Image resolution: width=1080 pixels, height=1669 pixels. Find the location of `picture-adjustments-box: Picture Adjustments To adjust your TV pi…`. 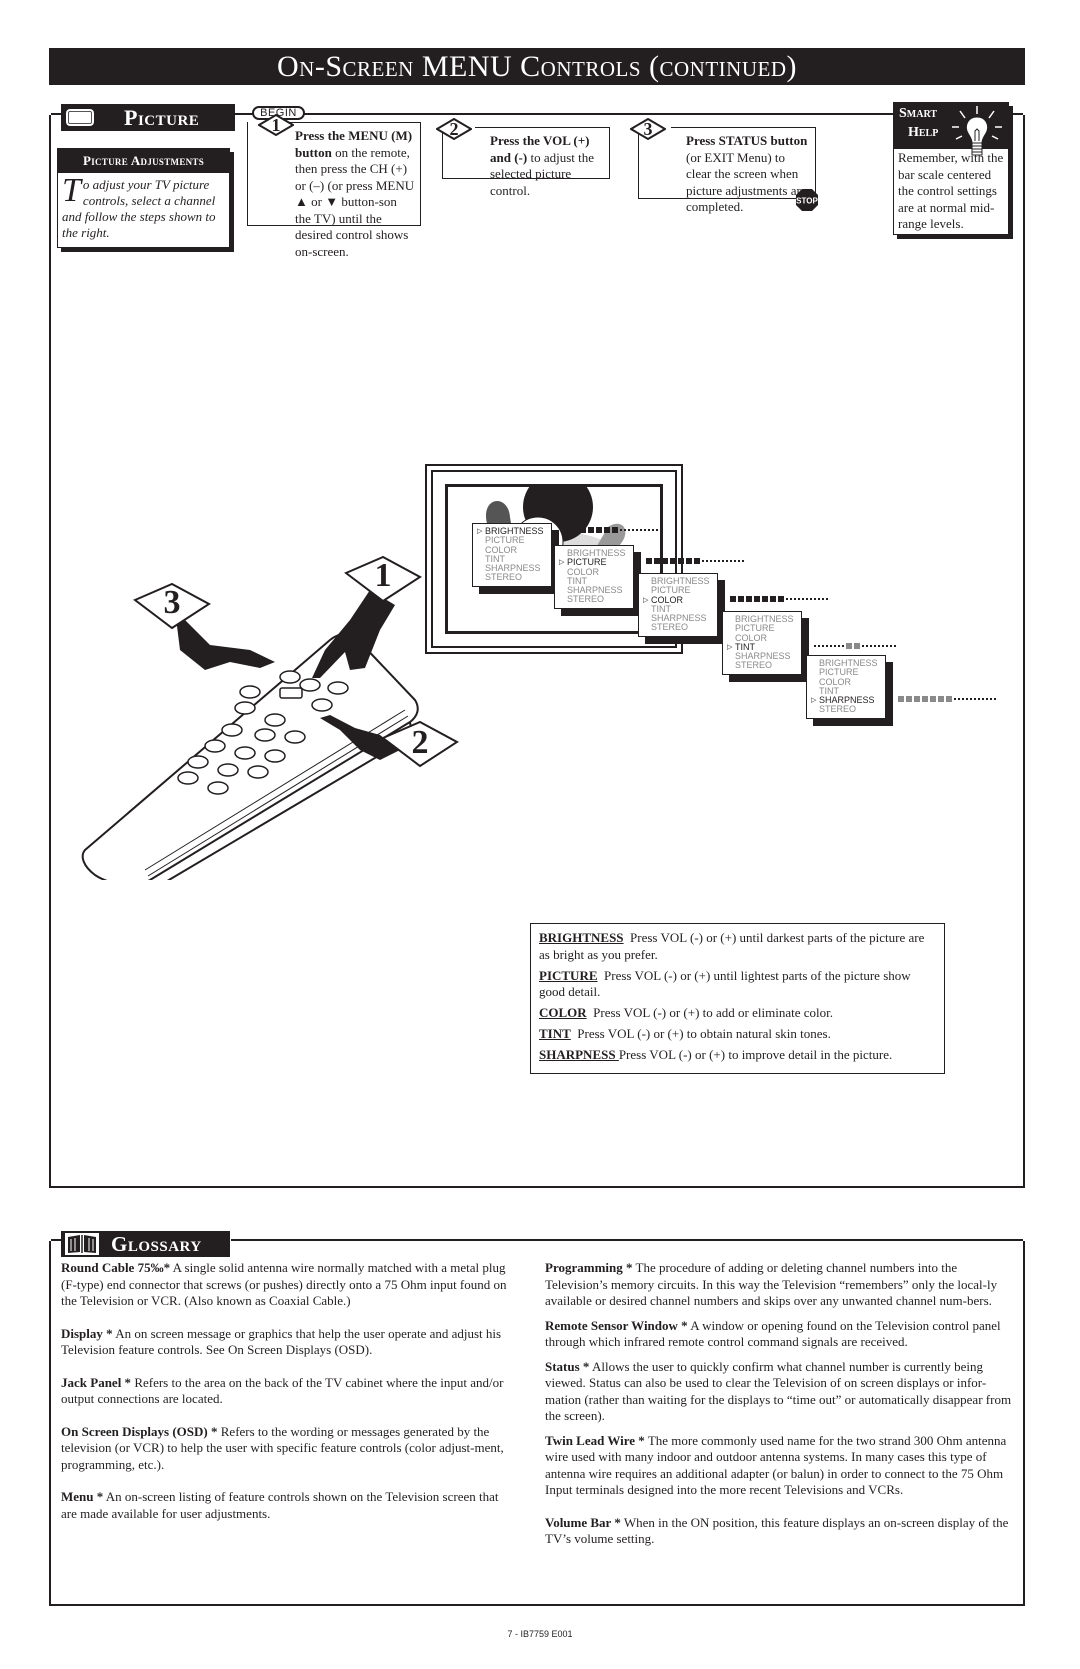

picture-adjustments-box: Picture Adjustments To adjust your TV pi… is located at coordinates (143, 198).